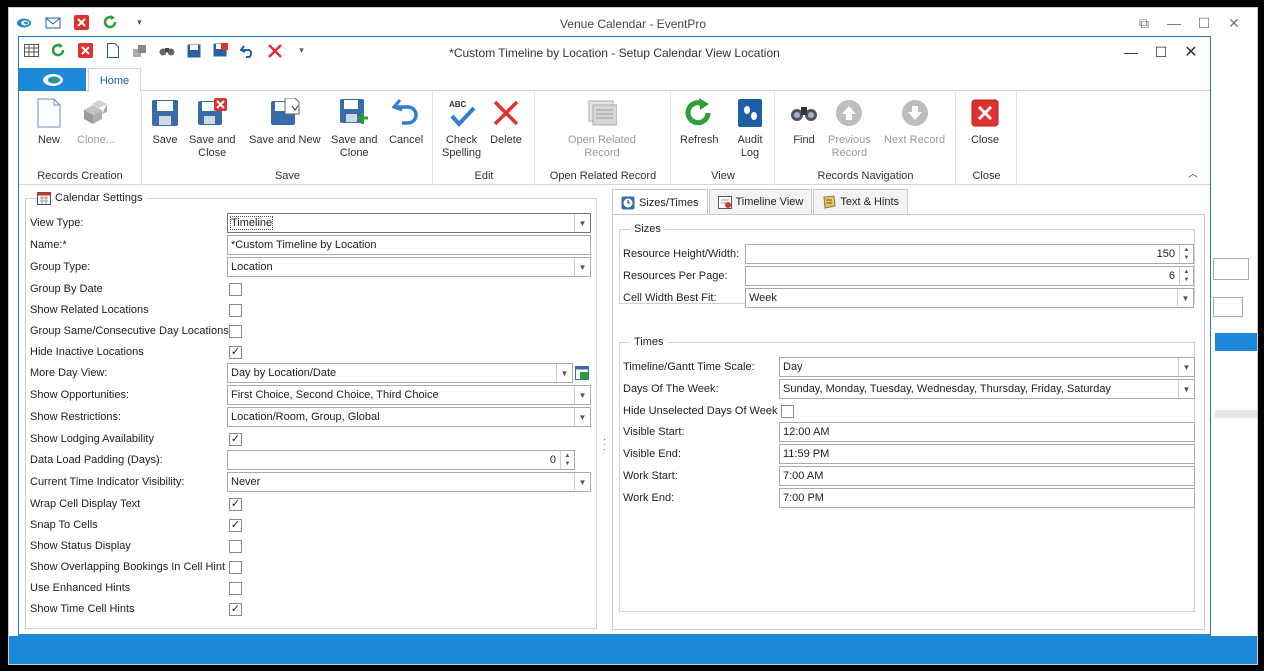 Image resolution: width=1264 pixels, height=671 pixels. I want to click on view-type-select: Timeline ▼, so click(409, 223).